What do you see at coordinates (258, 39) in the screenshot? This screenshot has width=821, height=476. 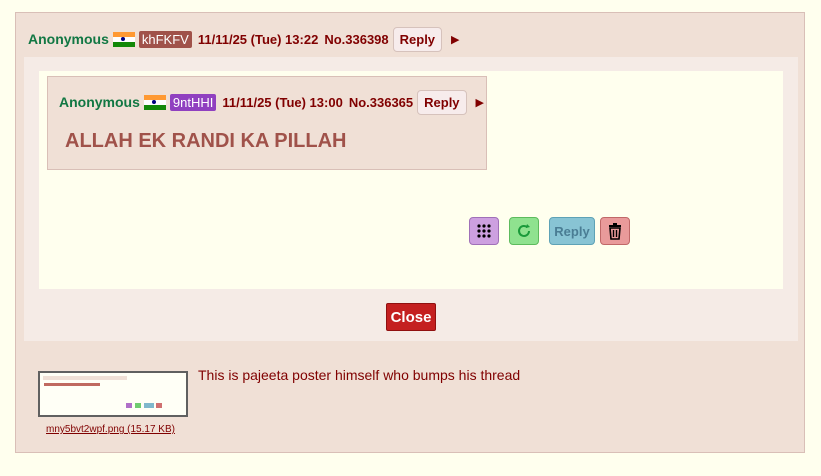 I see `post-datetime: 11/11/25 (Tue) 13:22` at bounding box center [258, 39].